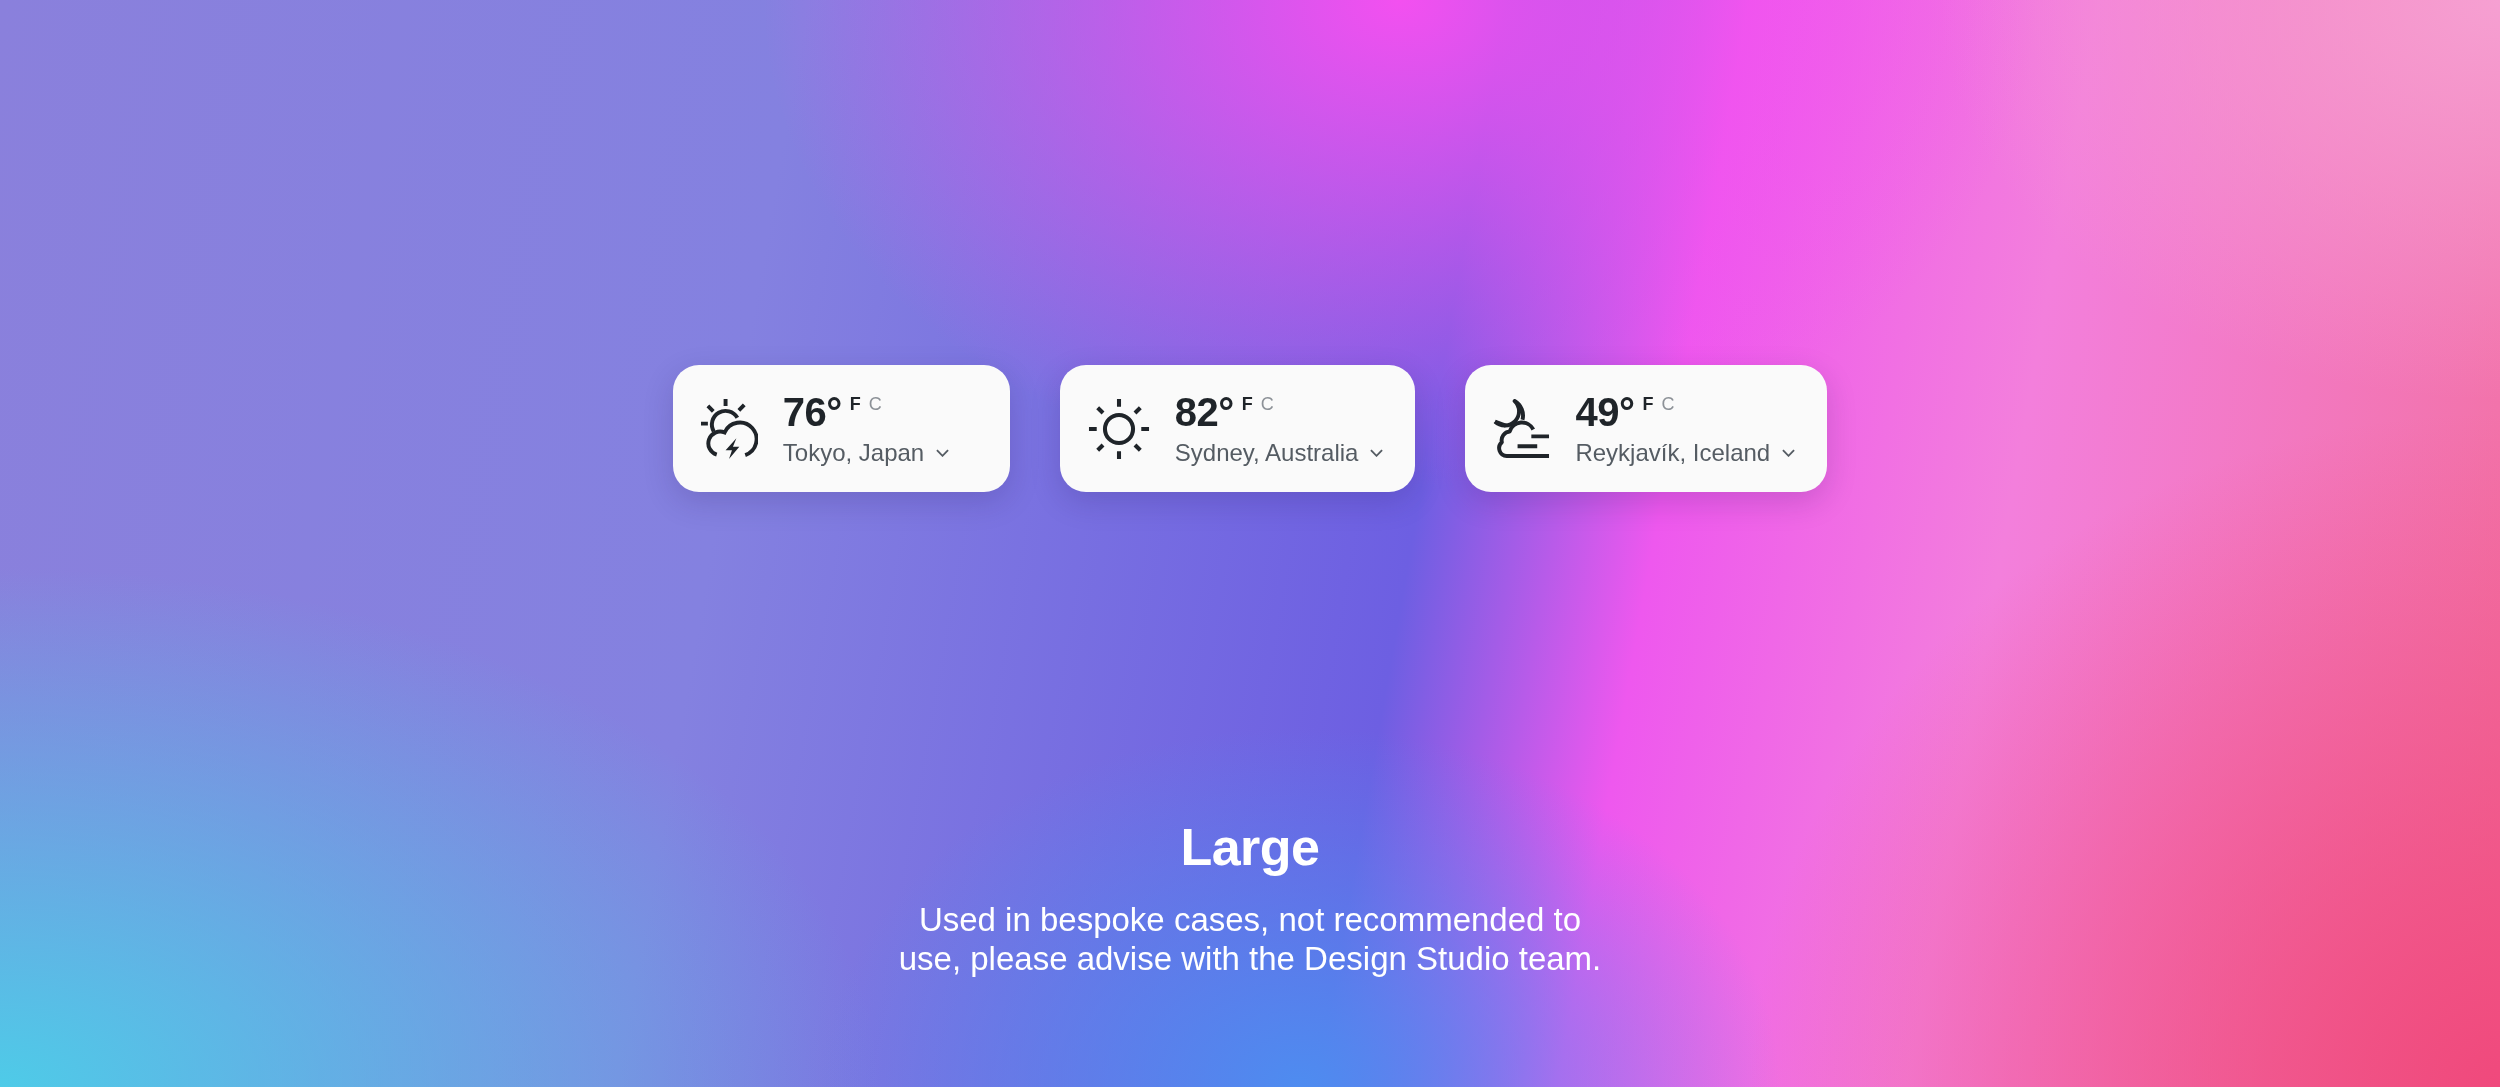 The height and width of the screenshot is (1087, 2500). Describe the element at coordinates (1522, 428) in the screenshot. I see `moon-cloud-icon` at that location.